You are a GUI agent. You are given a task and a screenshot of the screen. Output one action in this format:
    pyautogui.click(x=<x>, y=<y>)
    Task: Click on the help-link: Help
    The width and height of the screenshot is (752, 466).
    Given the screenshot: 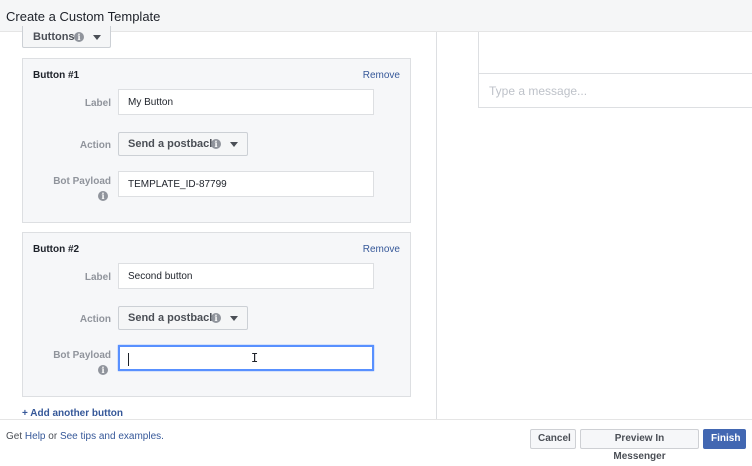 What is the action you would take?
    pyautogui.click(x=35, y=436)
    